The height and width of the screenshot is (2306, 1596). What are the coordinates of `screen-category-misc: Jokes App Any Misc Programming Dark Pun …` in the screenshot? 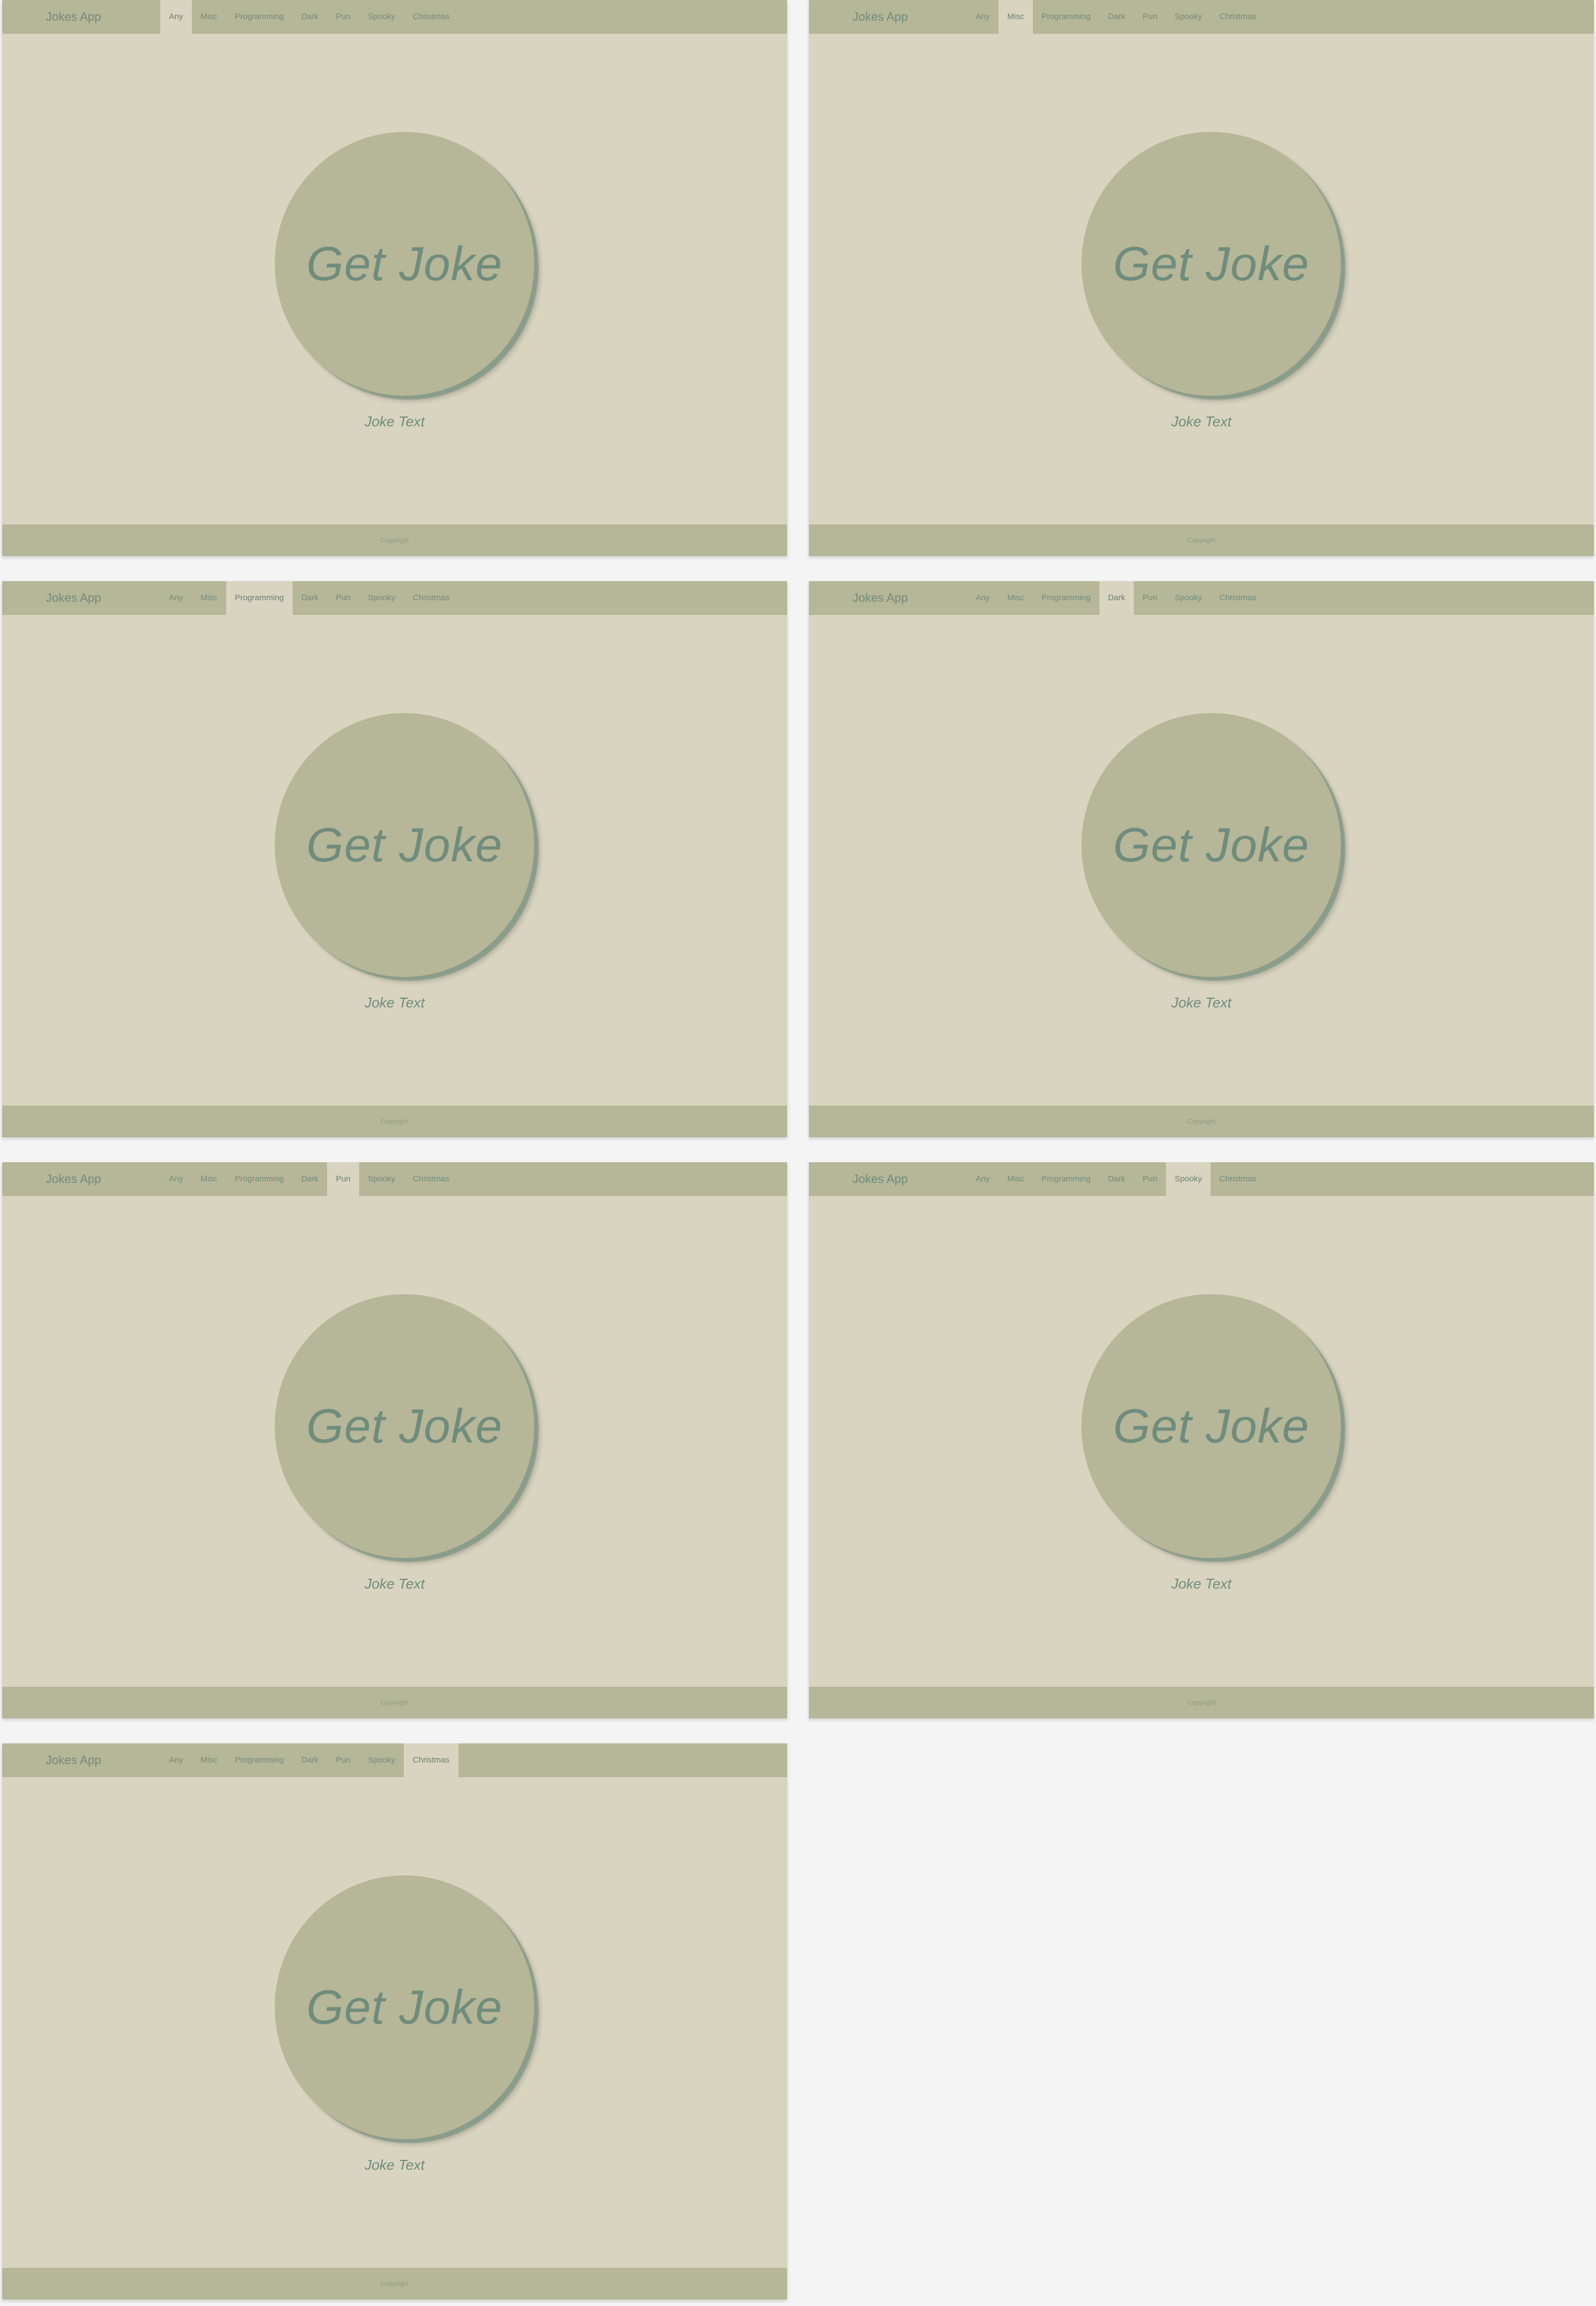 It's located at (1201, 278).